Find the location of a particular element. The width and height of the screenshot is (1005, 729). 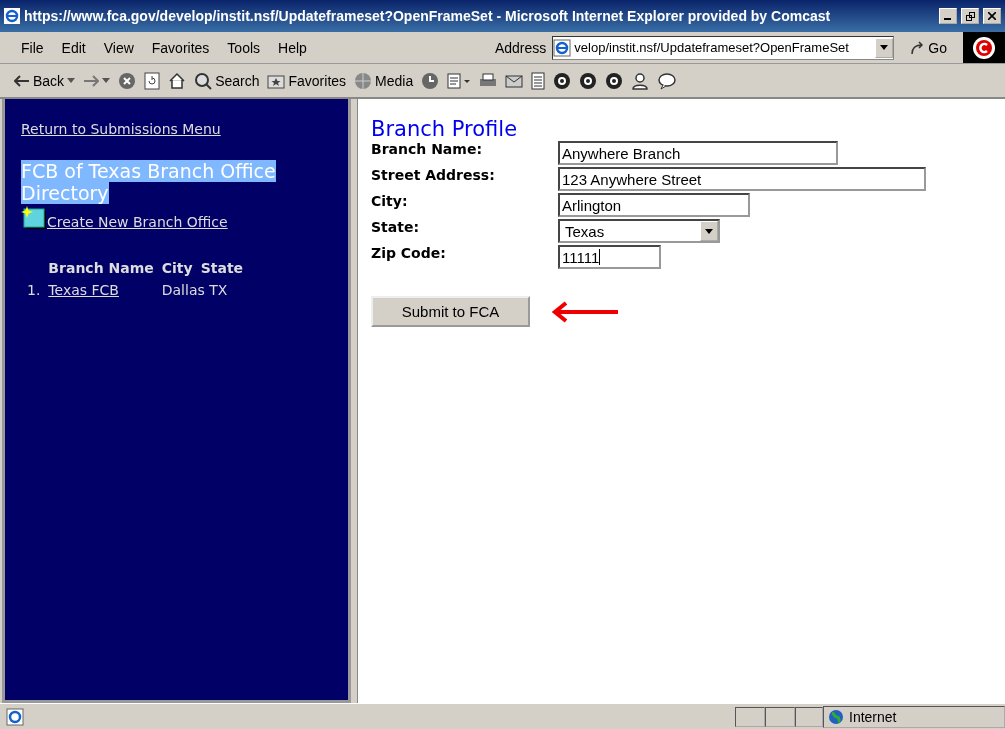

form-title: Branch Profile is located at coordinates (445, 129).